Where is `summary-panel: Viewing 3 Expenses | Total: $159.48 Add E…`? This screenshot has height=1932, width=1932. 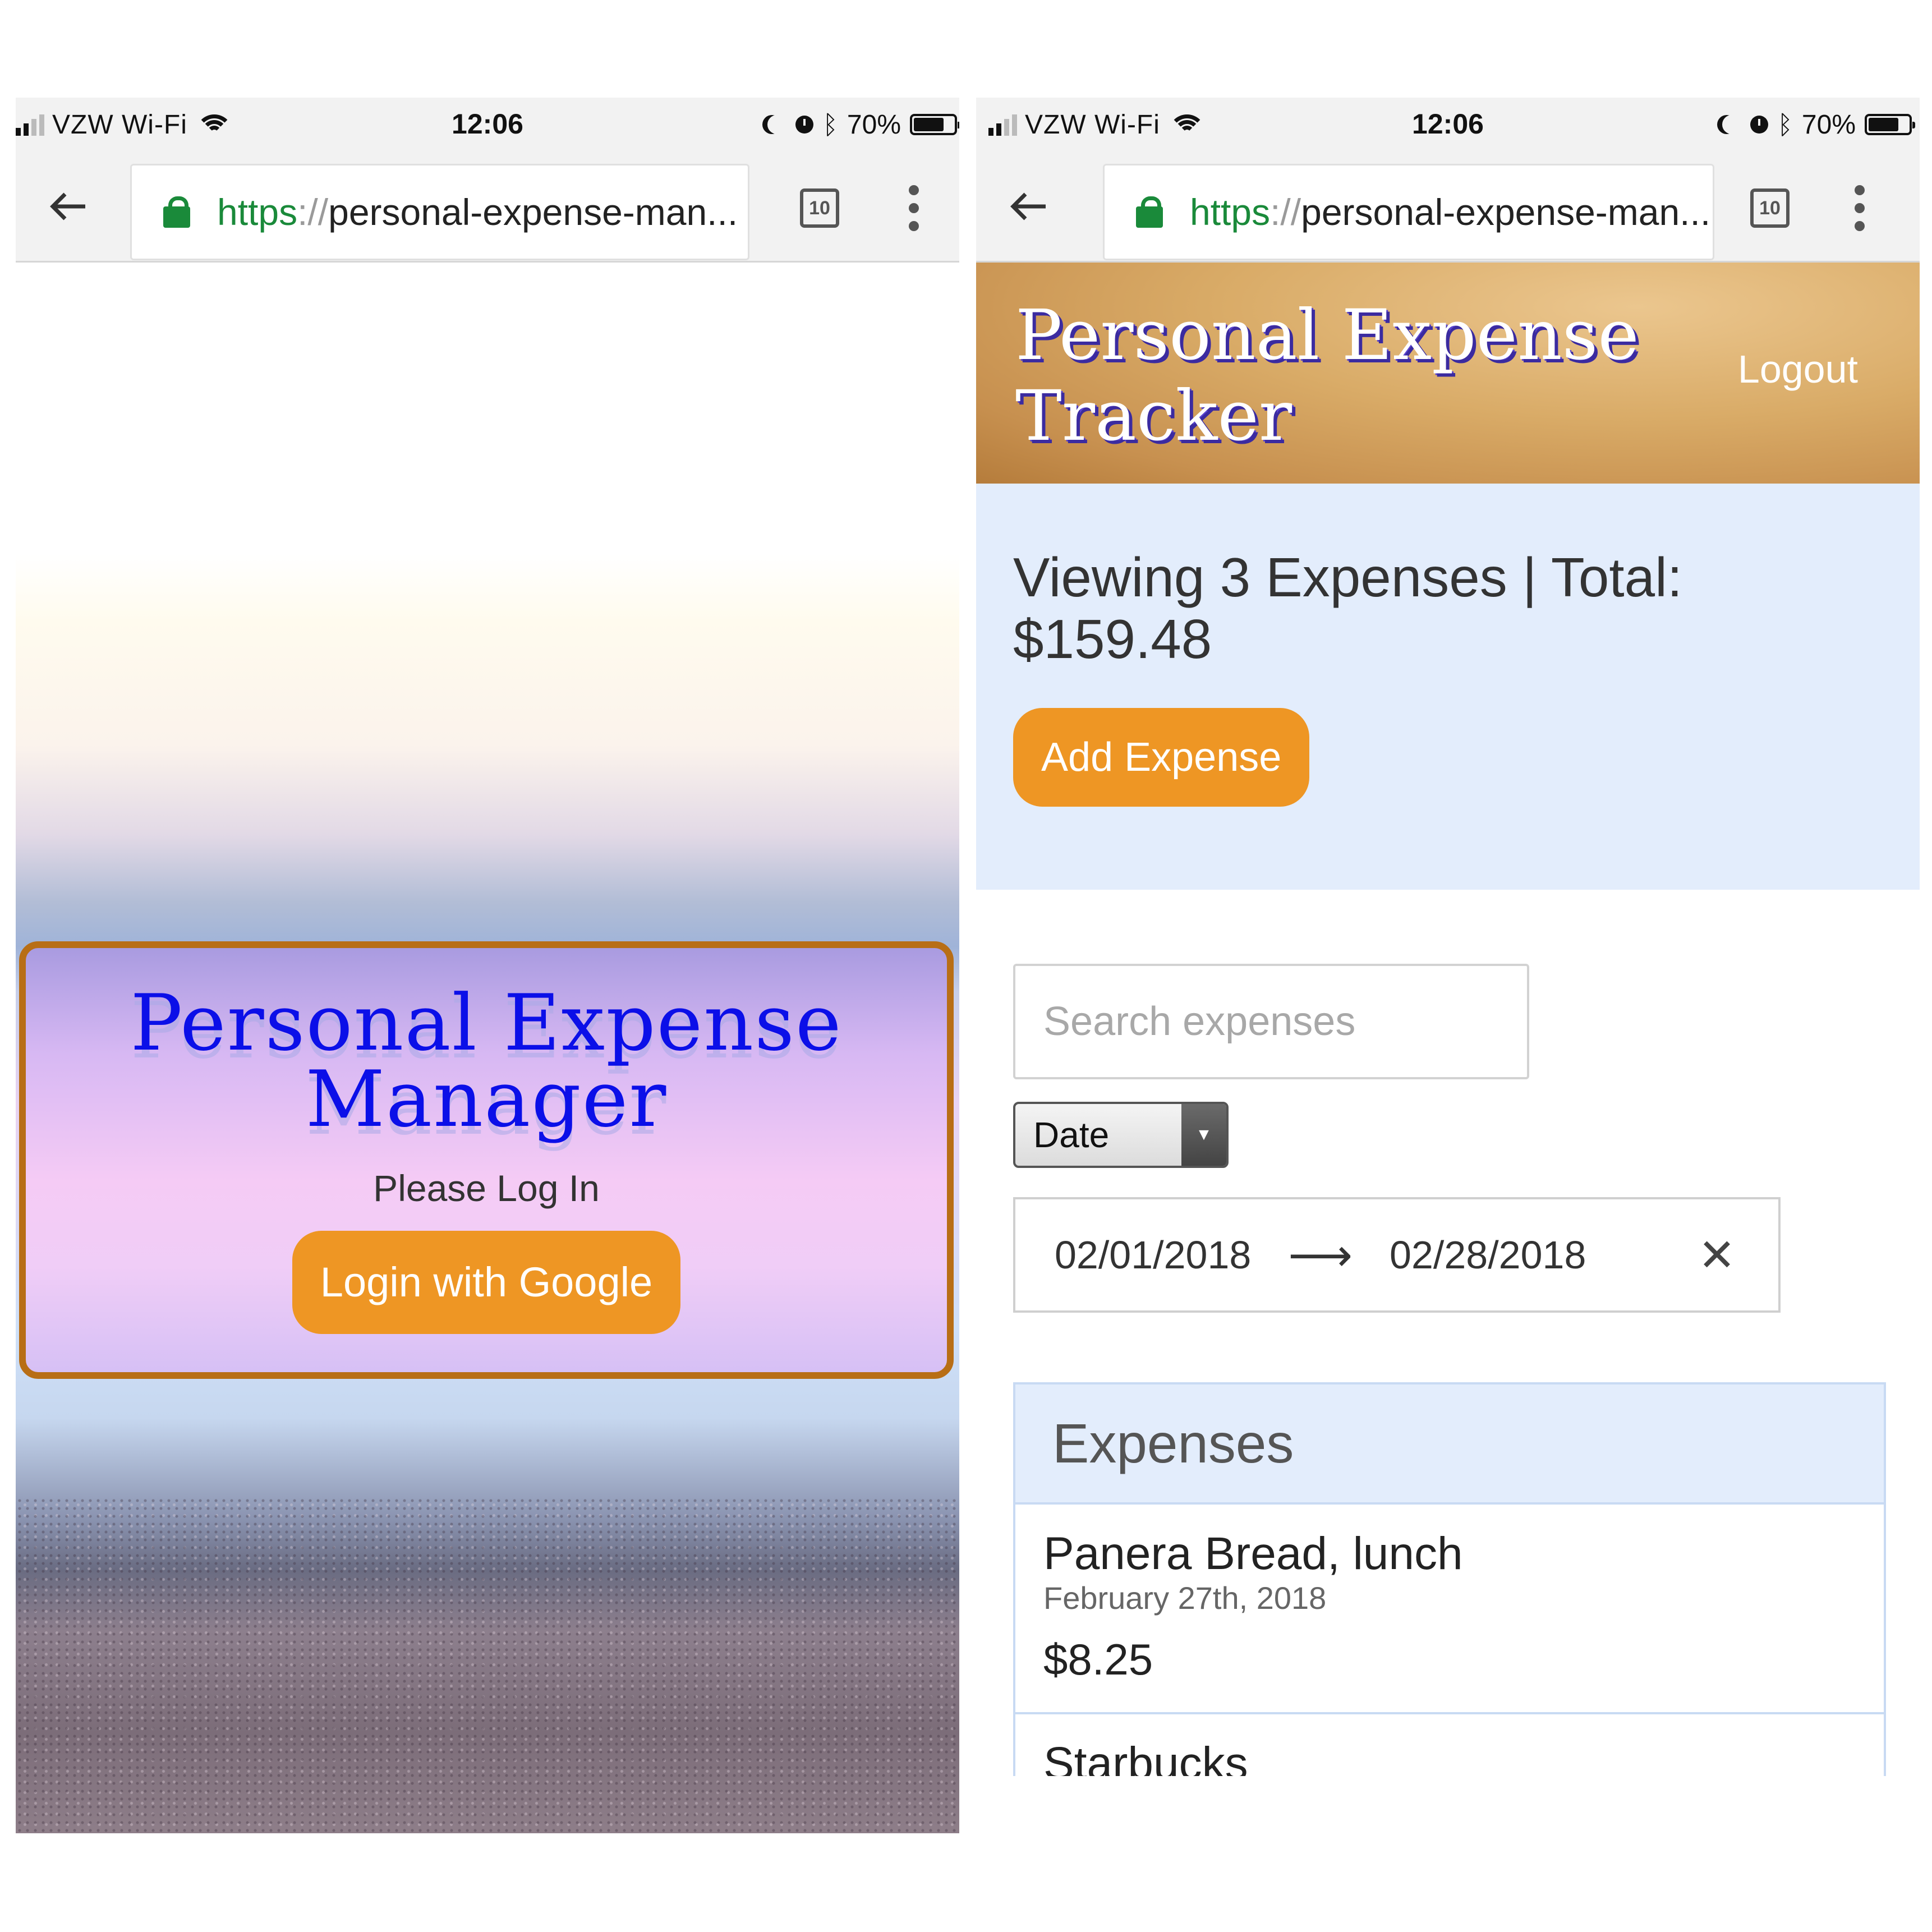 summary-panel: Viewing 3 Expenses | Total: $159.48 Add E… is located at coordinates (1448, 687).